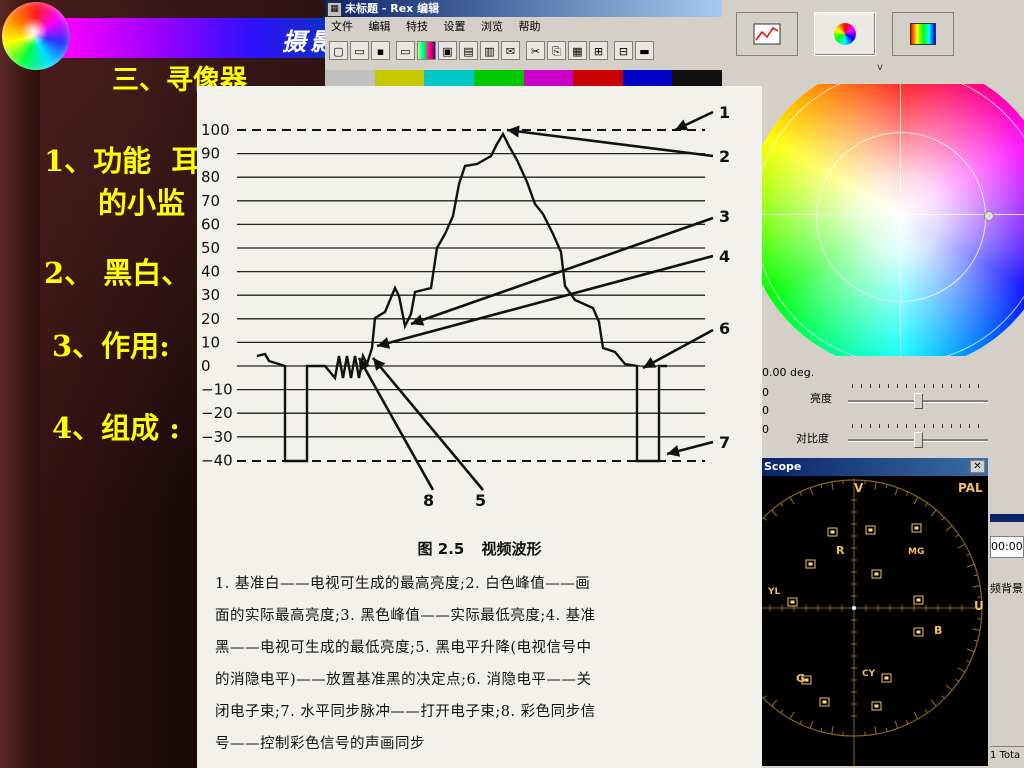 This screenshot has width=1024, height=768. I want to click on wheel-inner-ring, so click(901, 217).